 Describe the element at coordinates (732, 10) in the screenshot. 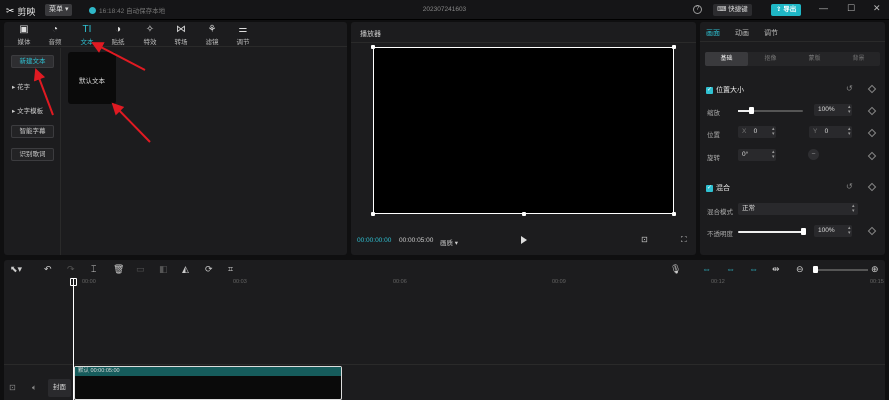

I see `shortcut-button: ⌨ 快捷键` at that location.